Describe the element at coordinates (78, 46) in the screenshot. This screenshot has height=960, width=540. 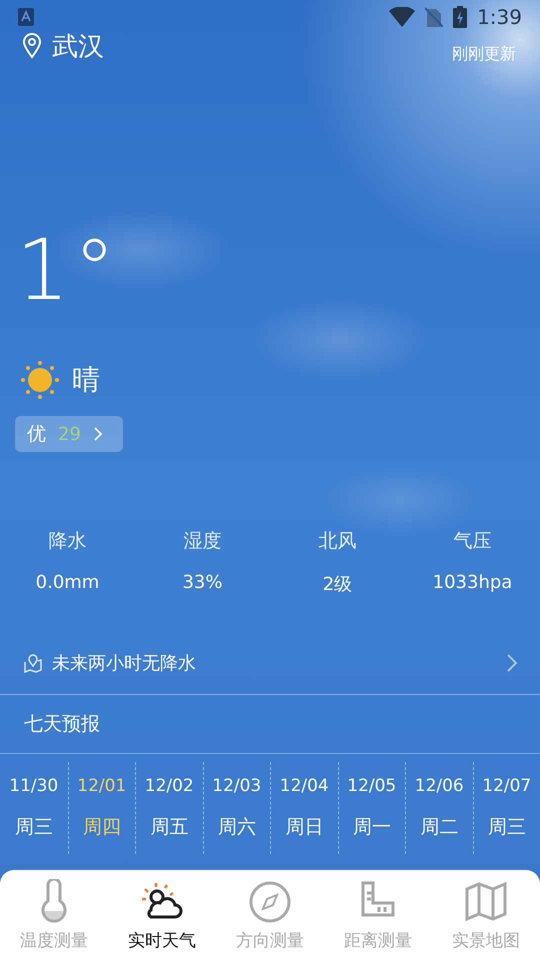
I see `city-name: 武汉` at that location.